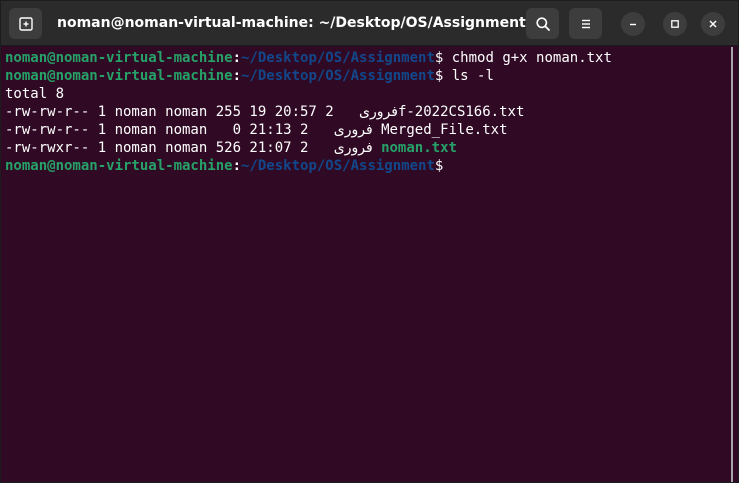 The height and width of the screenshot is (483, 739). I want to click on maximize-icon, so click(675, 24).